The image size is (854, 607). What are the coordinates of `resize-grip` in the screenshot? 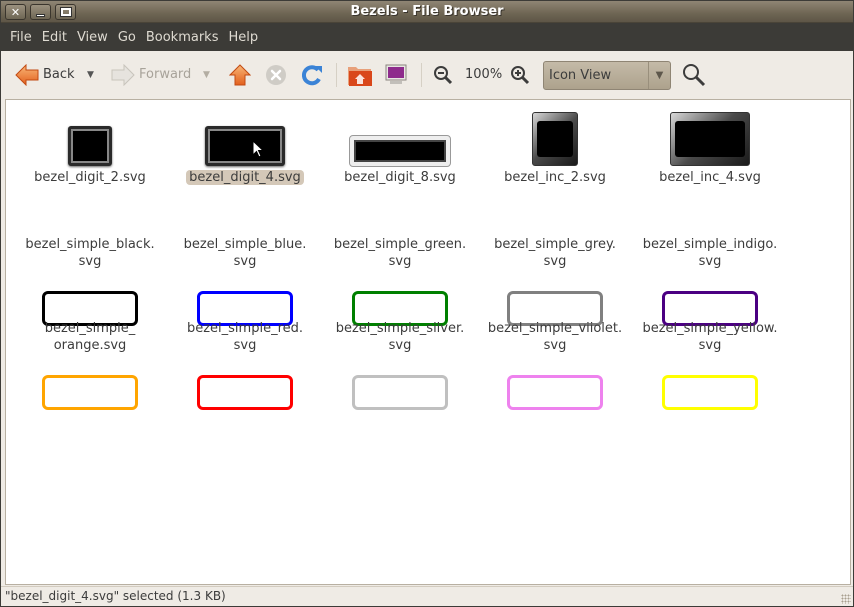 It's located at (846, 599).